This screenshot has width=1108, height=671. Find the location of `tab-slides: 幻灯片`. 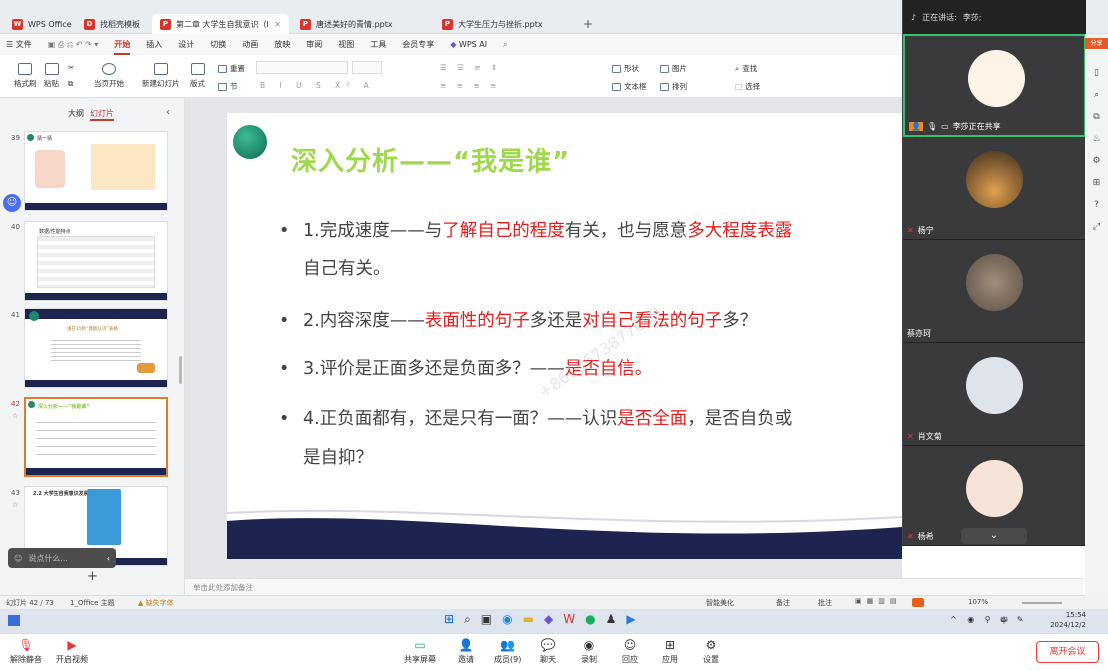

tab-slides: 幻灯片 is located at coordinates (102, 114).